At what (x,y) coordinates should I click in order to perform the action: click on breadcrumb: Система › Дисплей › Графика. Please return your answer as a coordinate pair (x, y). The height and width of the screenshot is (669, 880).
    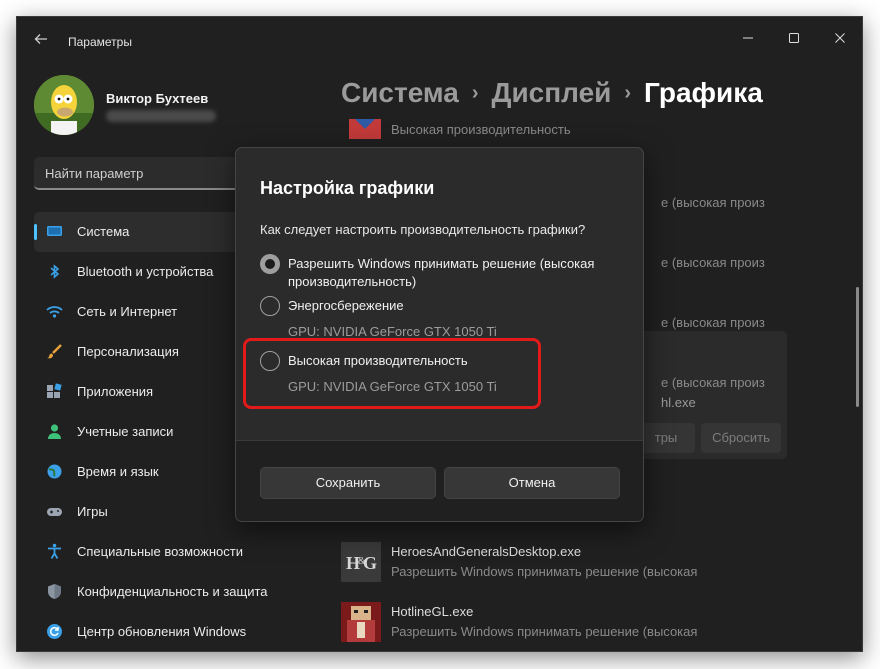
    Looking at the image, I should click on (552, 93).